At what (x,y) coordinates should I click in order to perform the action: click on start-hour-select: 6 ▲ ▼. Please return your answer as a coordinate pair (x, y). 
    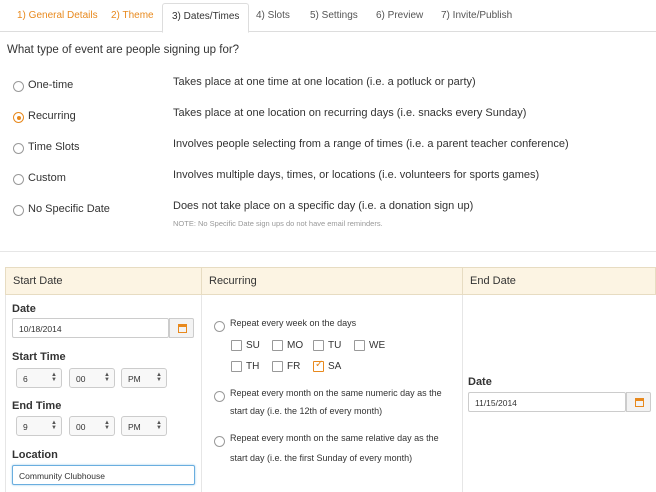
    Looking at the image, I should click on (39, 378).